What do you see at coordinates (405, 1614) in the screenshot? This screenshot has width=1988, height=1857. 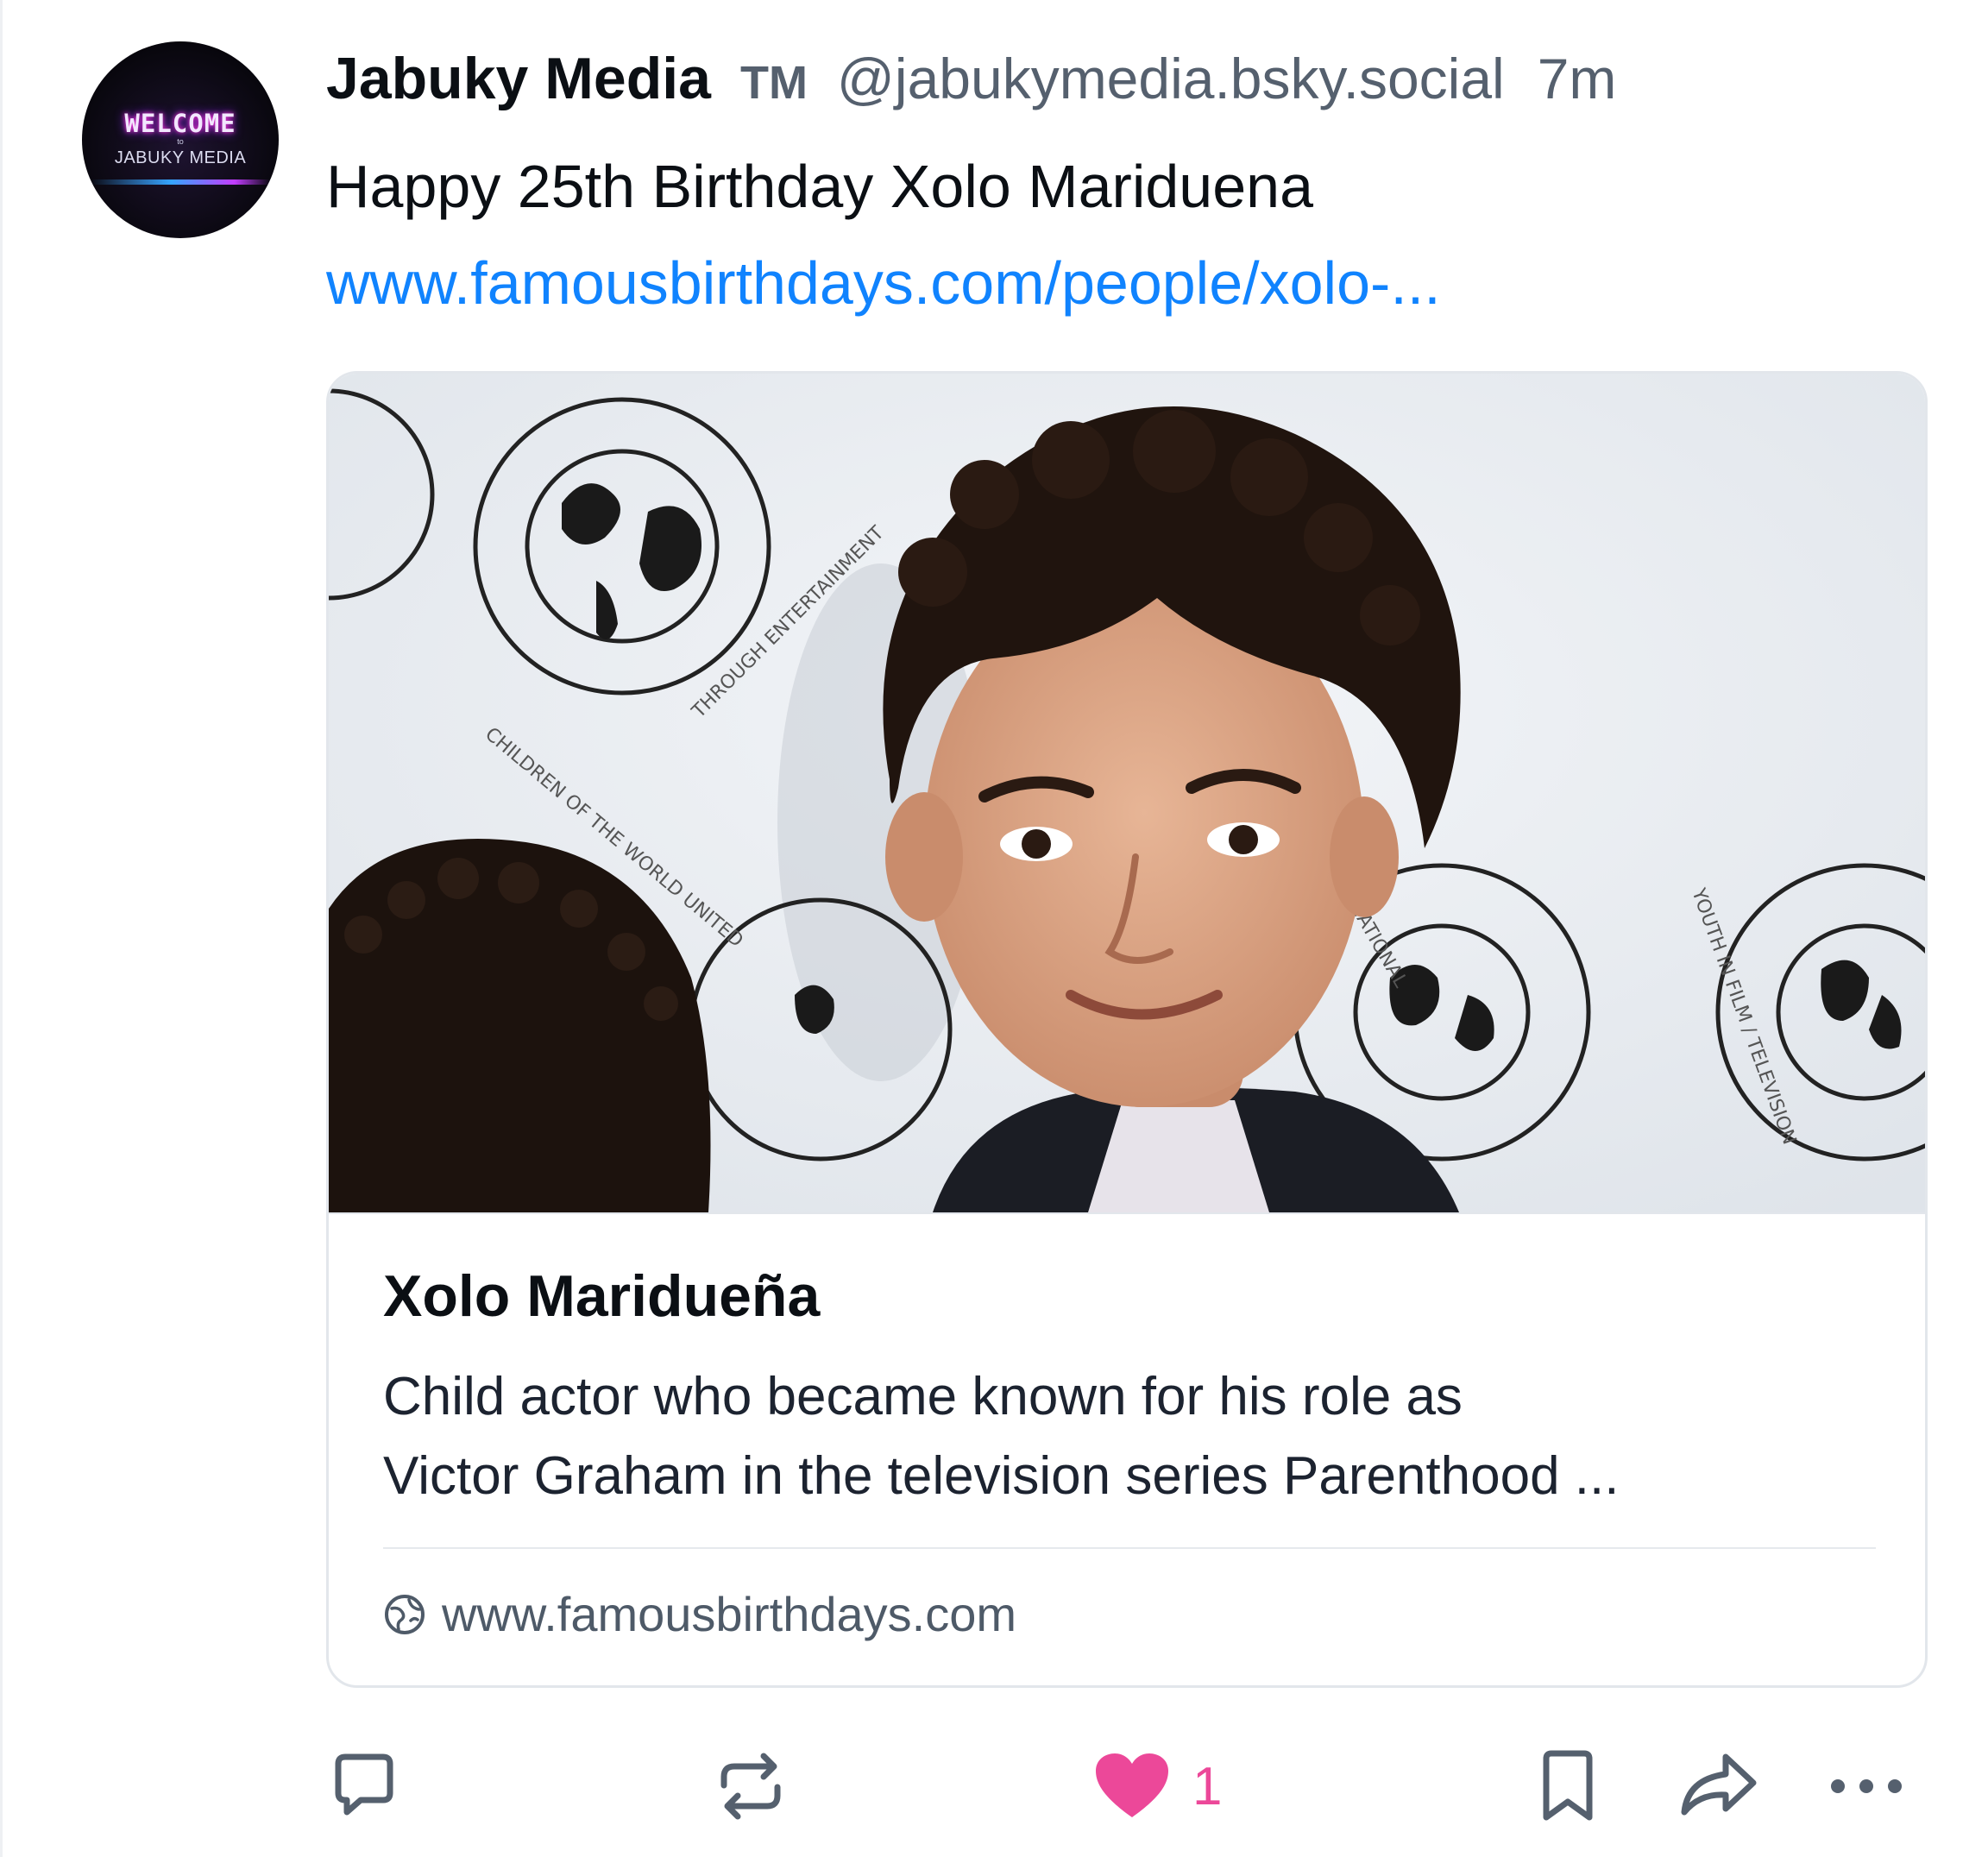 I see `globe-icon` at bounding box center [405, 1614].